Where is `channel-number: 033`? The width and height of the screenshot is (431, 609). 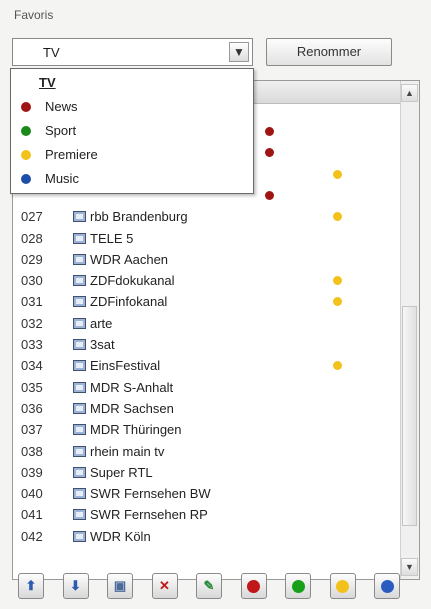 channel-number: 033 is located at coordinates (32, 344).